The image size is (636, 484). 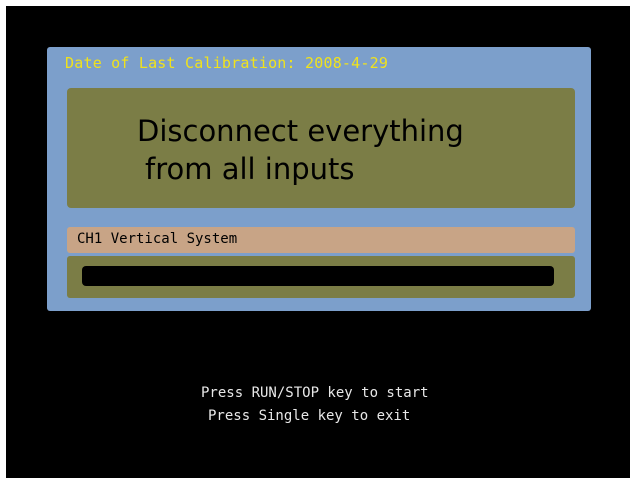 What do you see at coordinates (321, 240) in the screenshot?
I see `calibration-stage-label: CH1 Vertical System` at bounding box center [321, 240].